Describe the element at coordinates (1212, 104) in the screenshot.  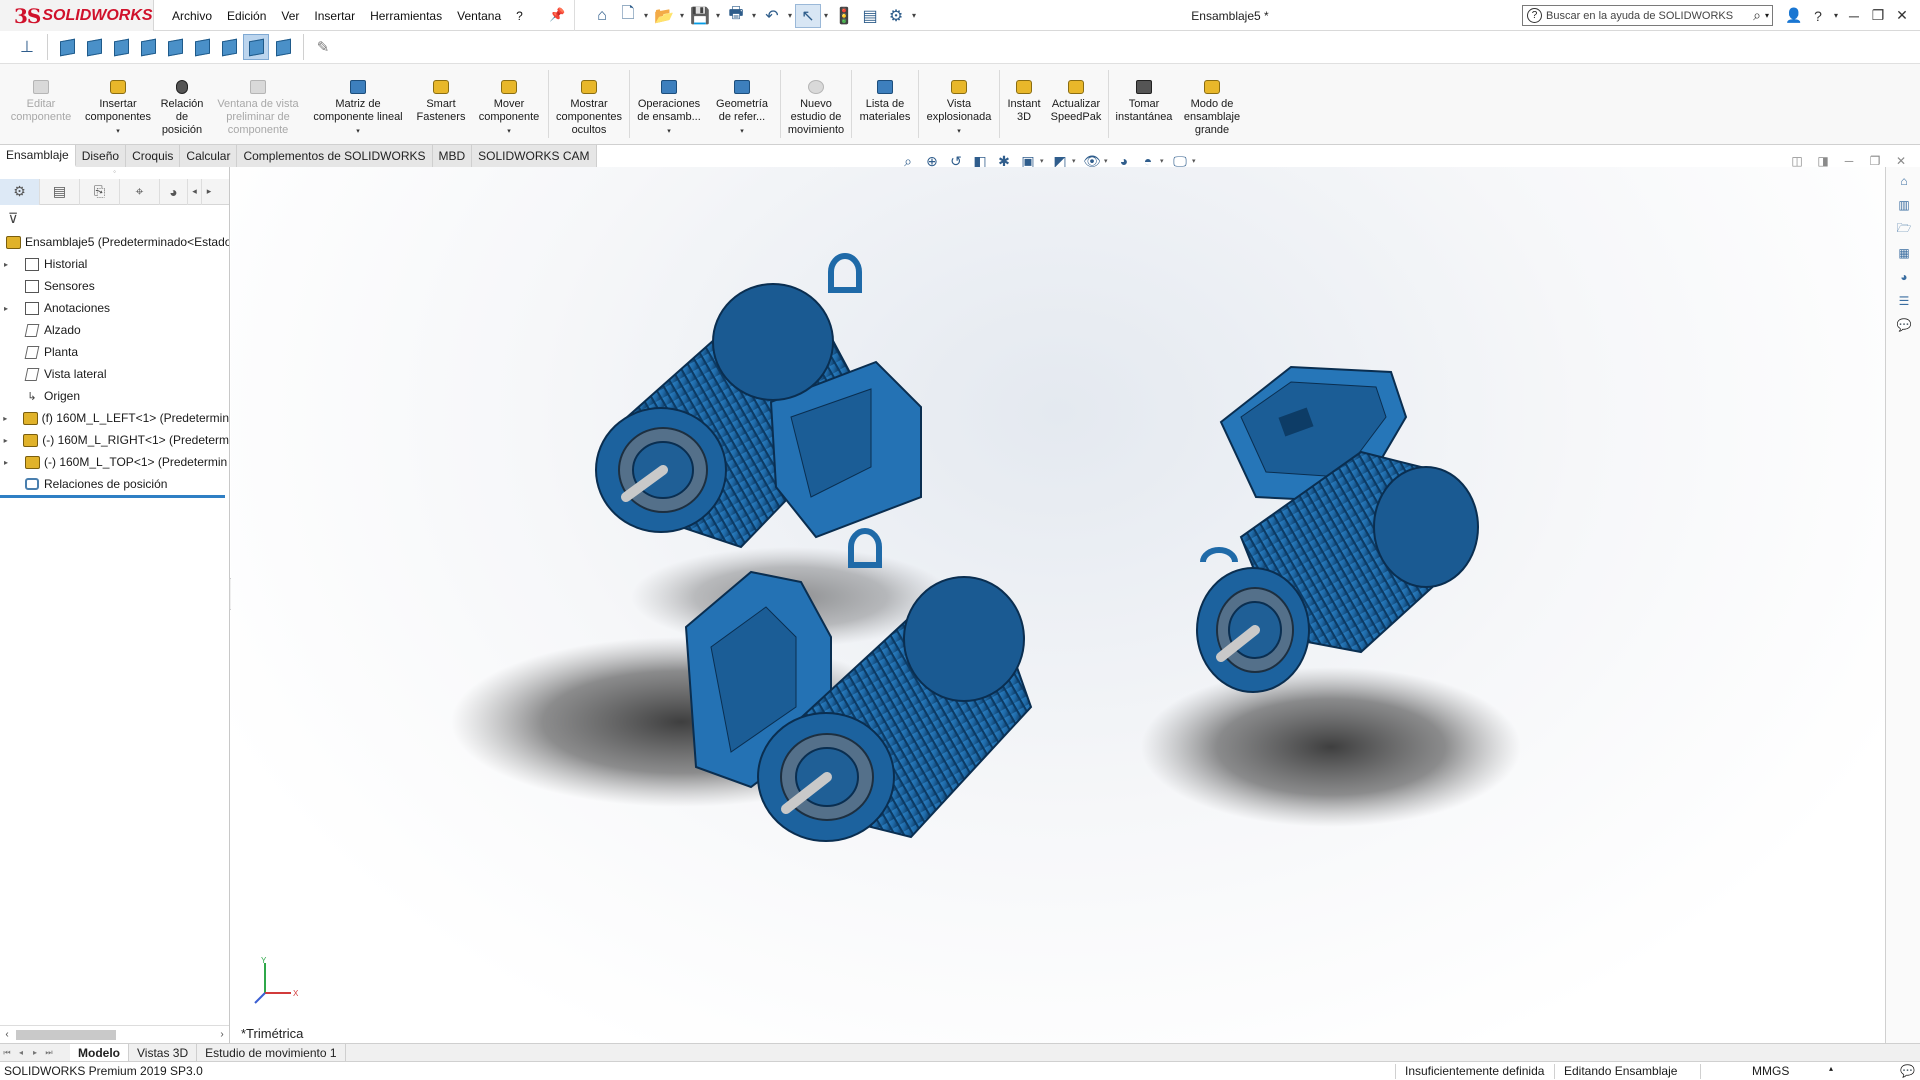
I see `large-assembly-mode-button: Modo de ensamblaje grande` at that location.